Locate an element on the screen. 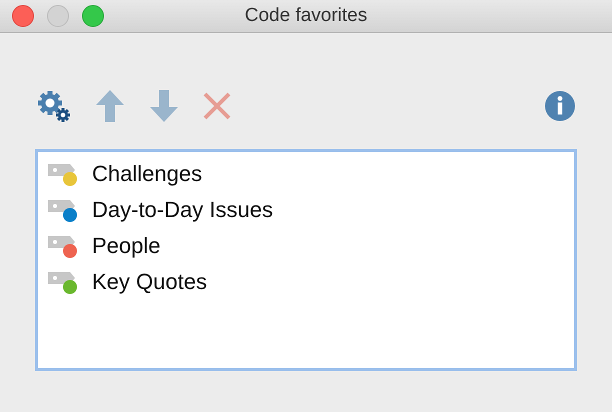  info-icon is located at coordinates (560, 106).